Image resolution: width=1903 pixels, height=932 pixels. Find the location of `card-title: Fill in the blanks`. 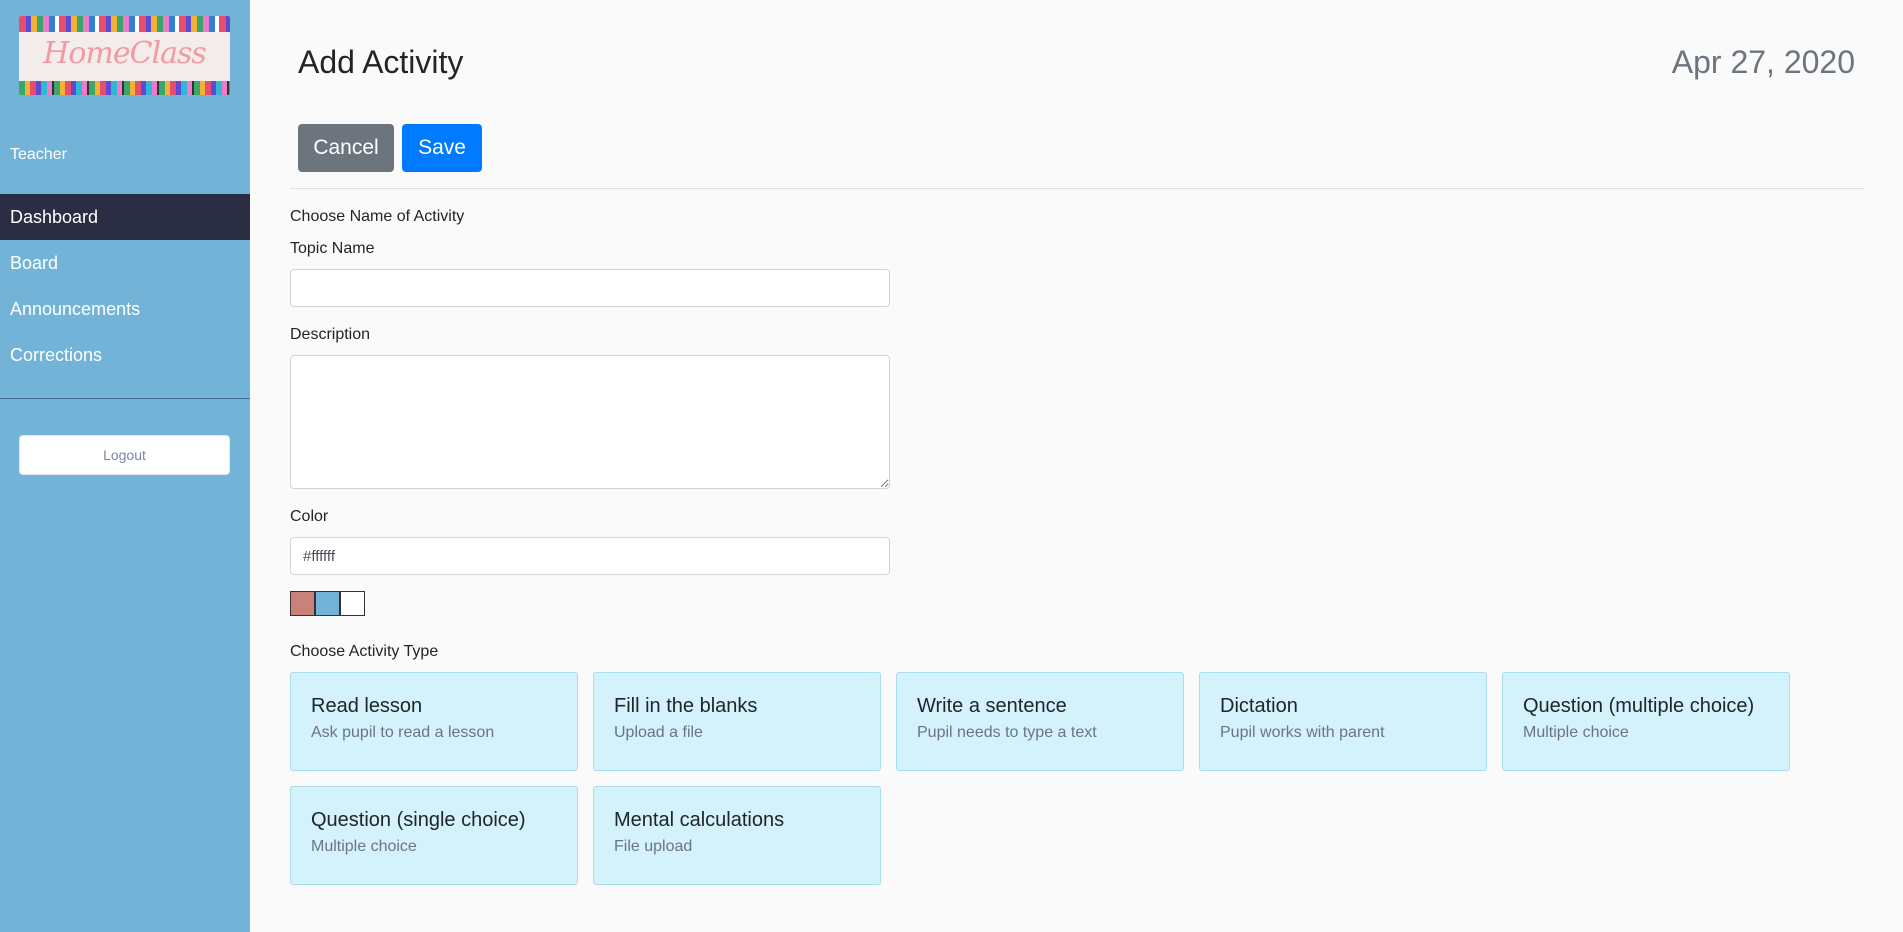

card-title: Fill in the blanks is located at coordinates (686, 706).